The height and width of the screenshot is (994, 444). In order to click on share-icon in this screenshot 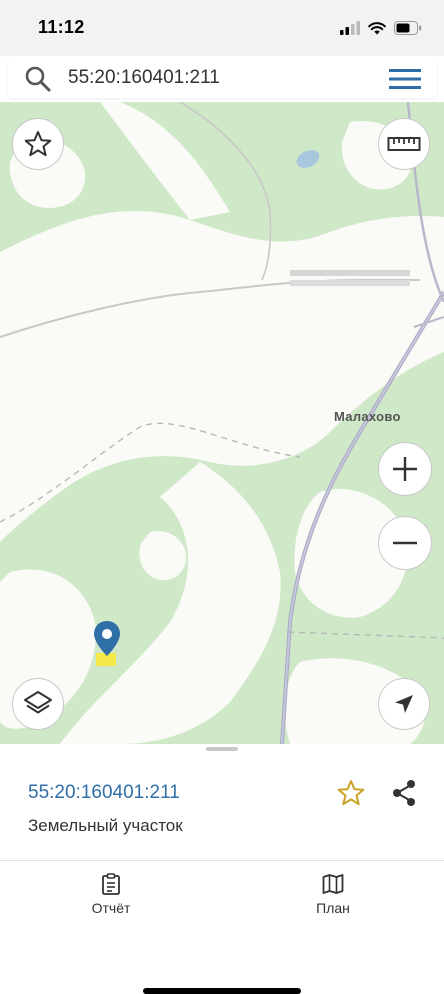, I will do `click(404, 793)`.